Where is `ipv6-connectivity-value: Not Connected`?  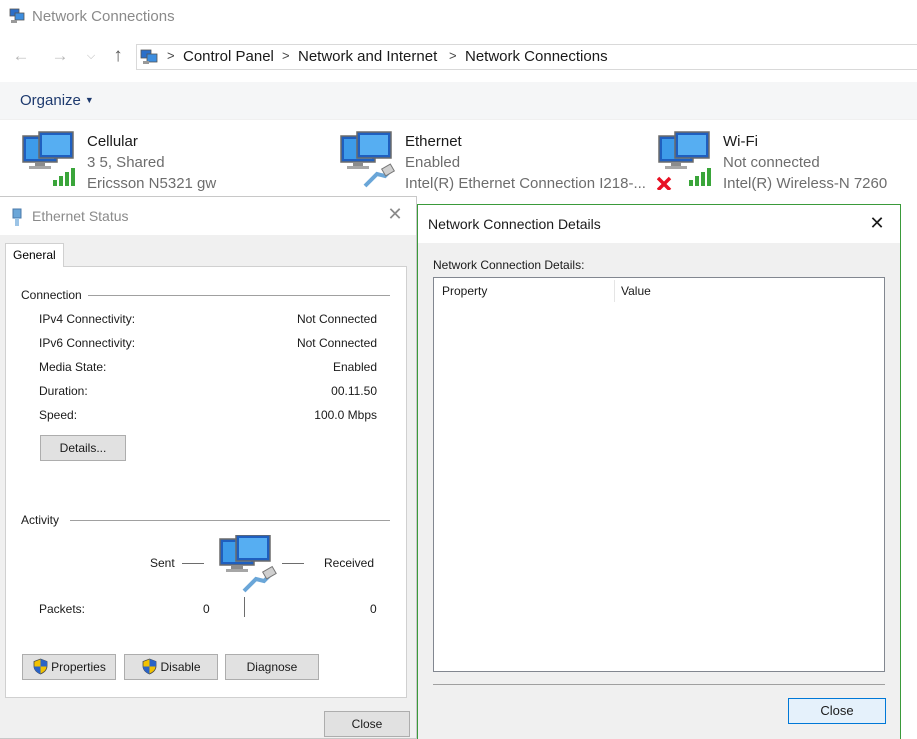 ipv6-connectivity-value: Not Connected is located at coordinates (337, 343).